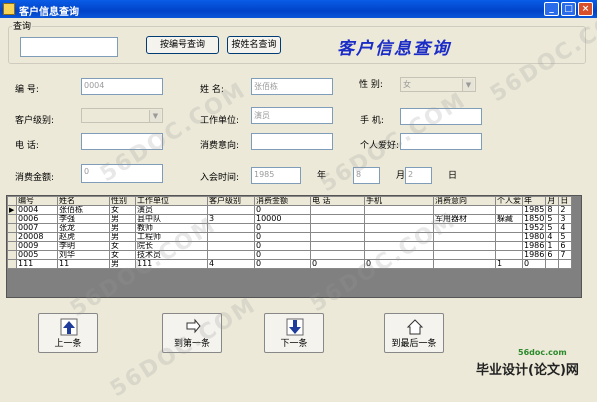  Describe the element at coordinates (552, 210) in the screenshot. I see `table-cell: 8` at that location.